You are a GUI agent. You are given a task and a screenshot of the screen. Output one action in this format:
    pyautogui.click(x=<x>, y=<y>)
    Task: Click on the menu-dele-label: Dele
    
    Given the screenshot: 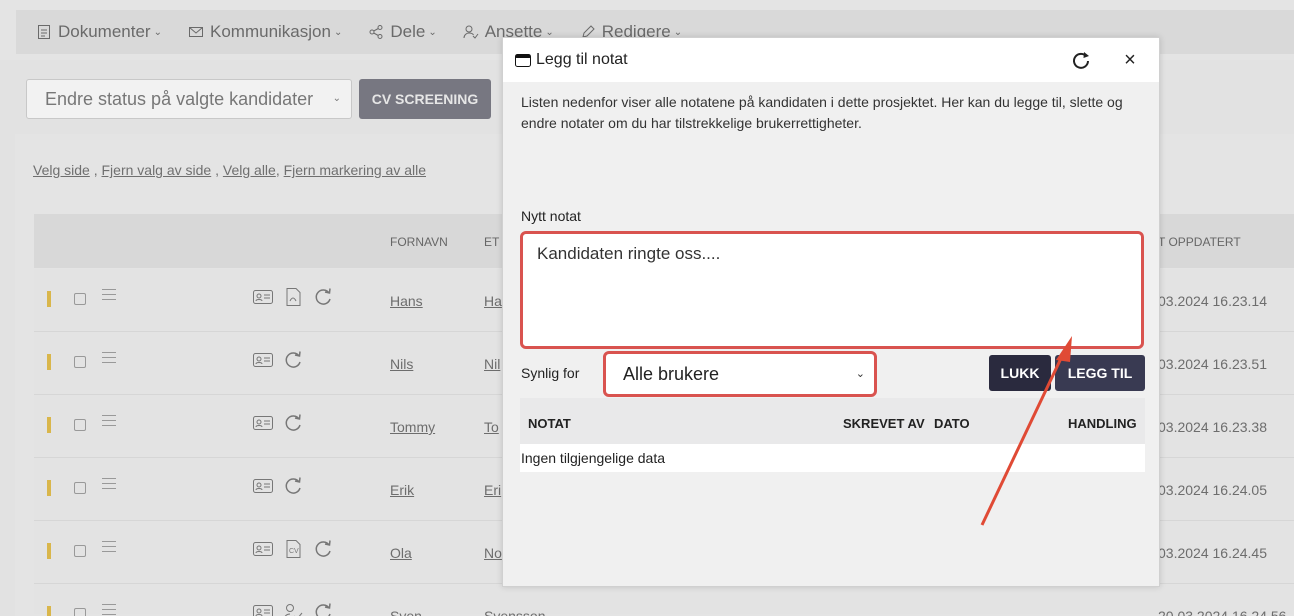 What is the action you would take?
    pyautogui.click(x=408, y=31)
    